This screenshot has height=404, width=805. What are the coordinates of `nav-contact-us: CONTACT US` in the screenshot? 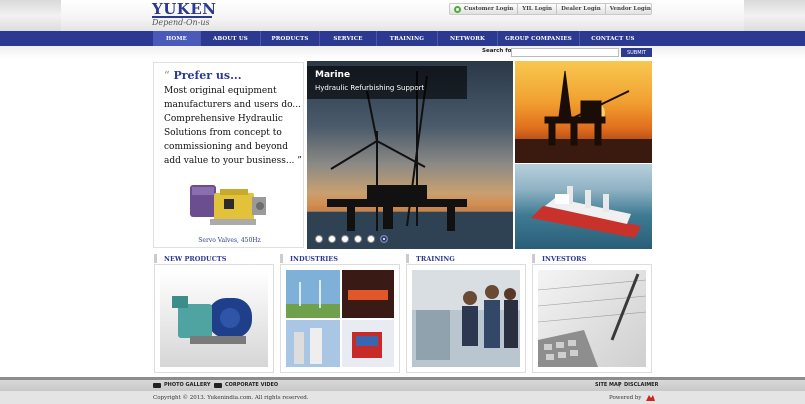 It's located at (613, 38).